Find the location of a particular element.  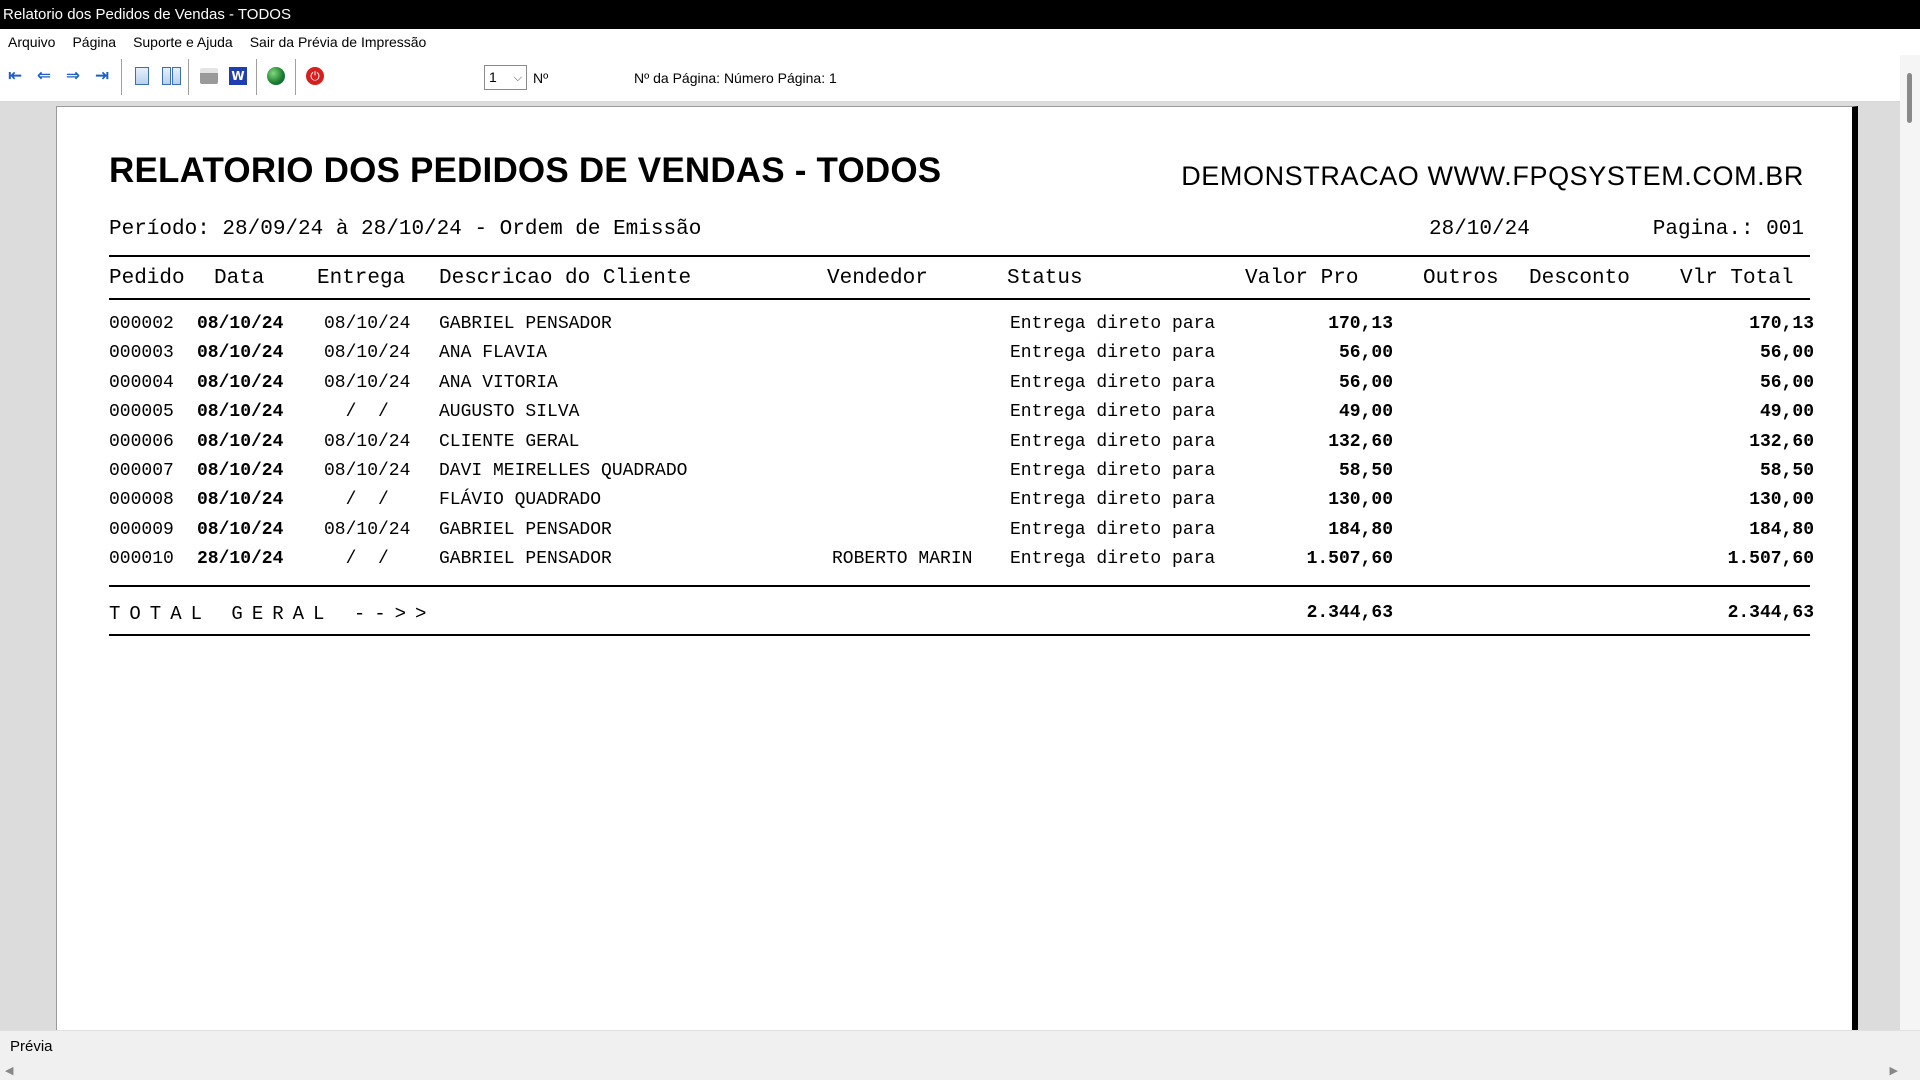

next-page-icon: ⇒ is located at coordinates (73, 76).